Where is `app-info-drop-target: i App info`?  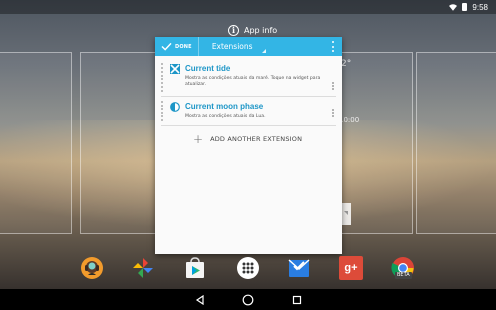
app-info-drop-target: i App info is located at coordinates (252, 30).